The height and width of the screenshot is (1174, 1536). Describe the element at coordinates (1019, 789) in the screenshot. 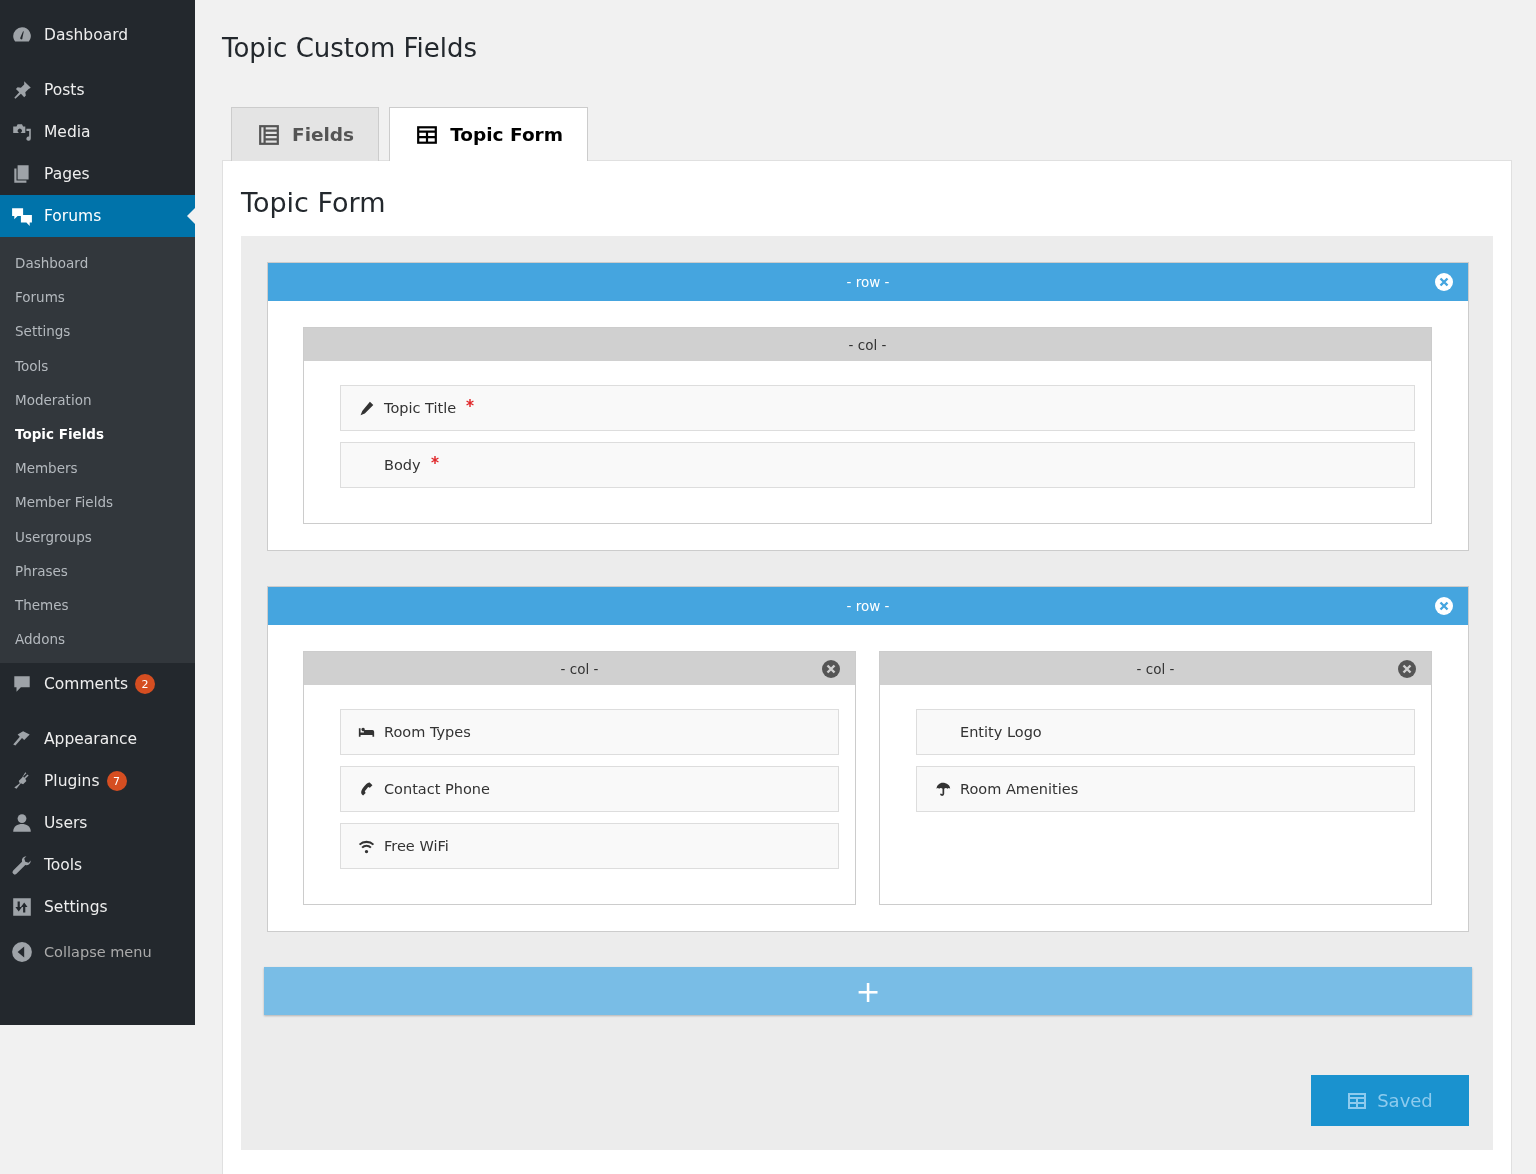

I see `field-label: Room Amenities` at that location.